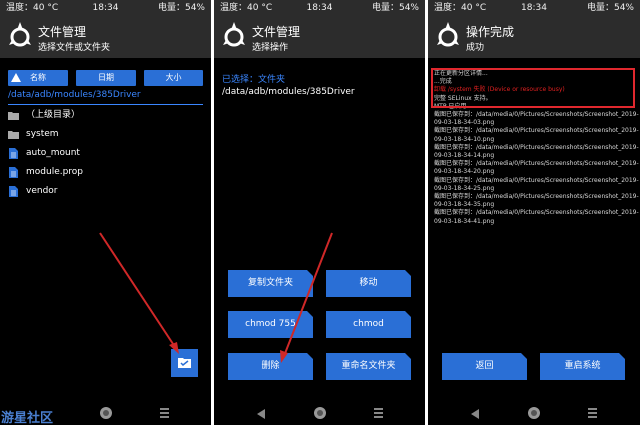  I want to click on sort-by-size-button: 大小, so click(173, 78).